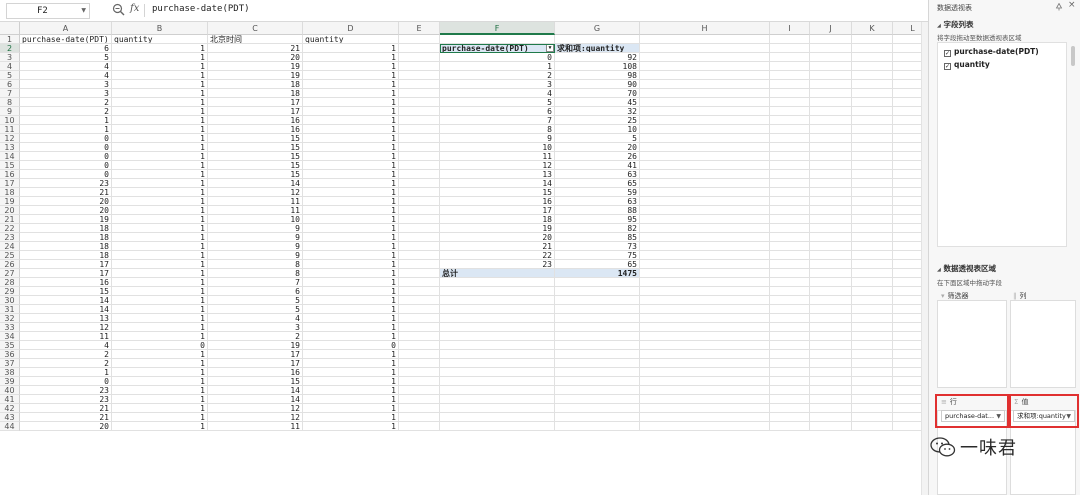  What do you see at coordinates (10, 264) in the screenshot?
I see `row-header: 26` at bounding box center [10, 264].